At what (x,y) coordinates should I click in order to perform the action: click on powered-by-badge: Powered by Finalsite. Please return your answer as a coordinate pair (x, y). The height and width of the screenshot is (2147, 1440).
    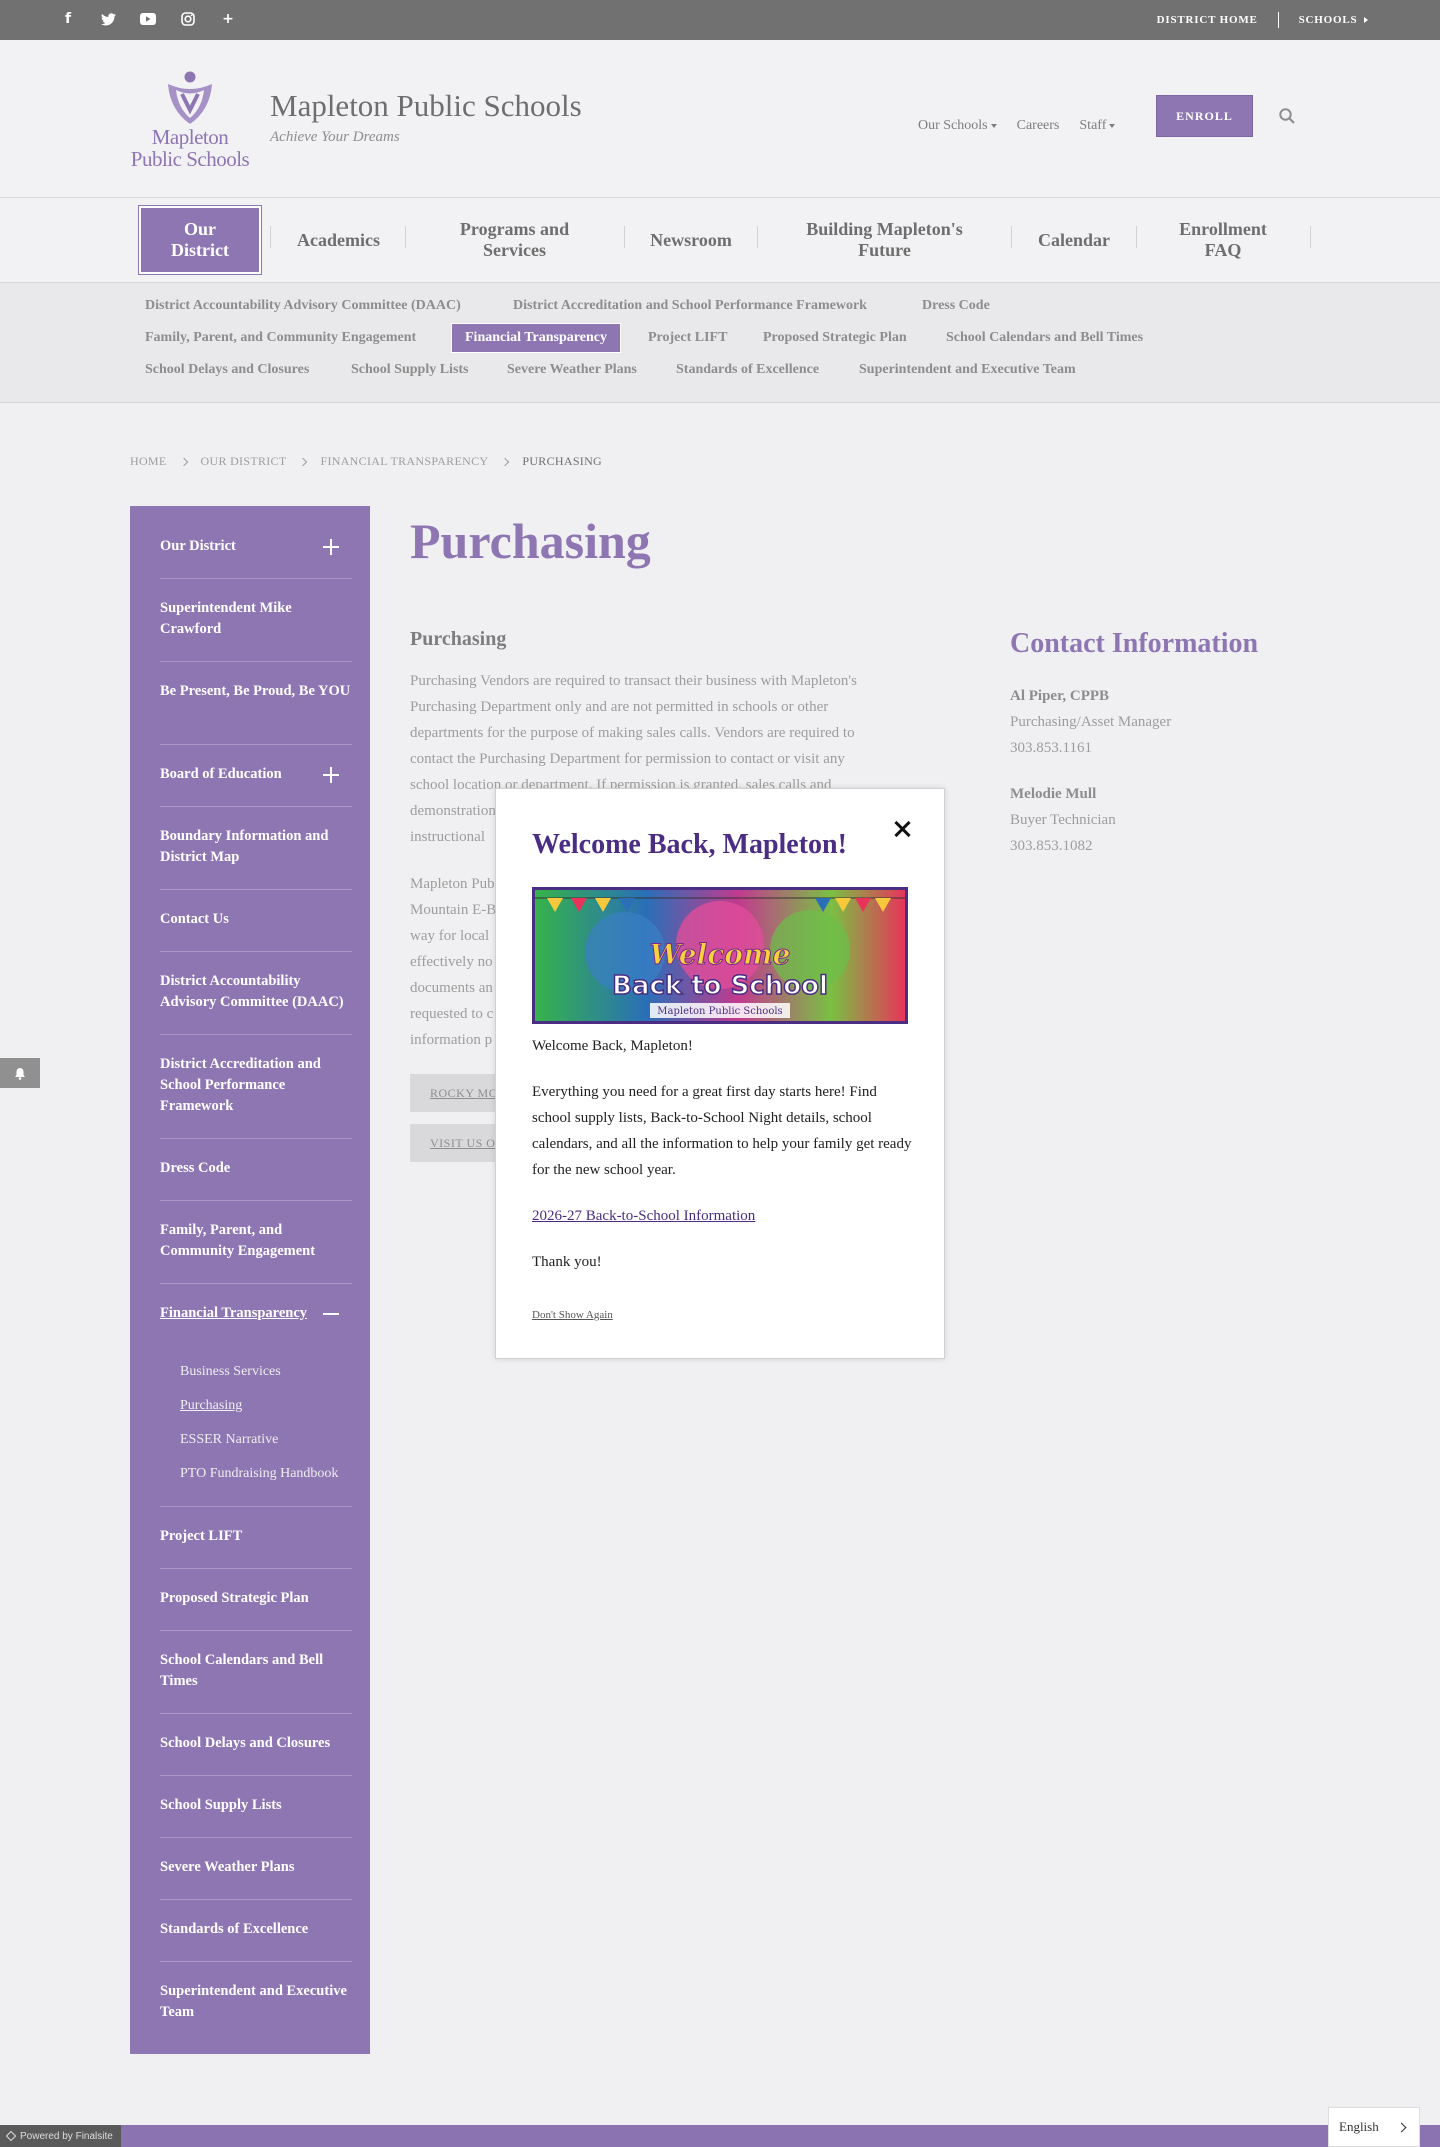
    Looking at the image, I should click on (60, 2136).